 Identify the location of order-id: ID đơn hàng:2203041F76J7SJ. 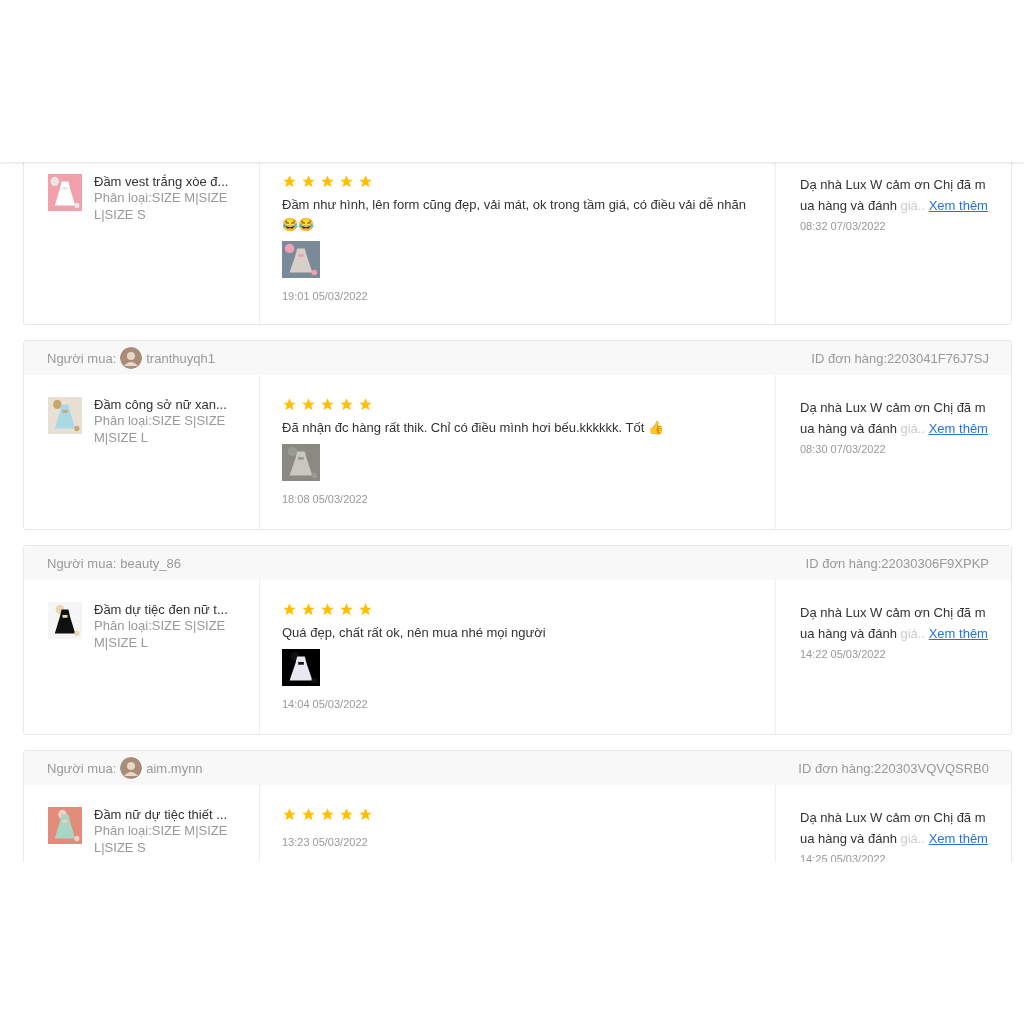
(900, 358).